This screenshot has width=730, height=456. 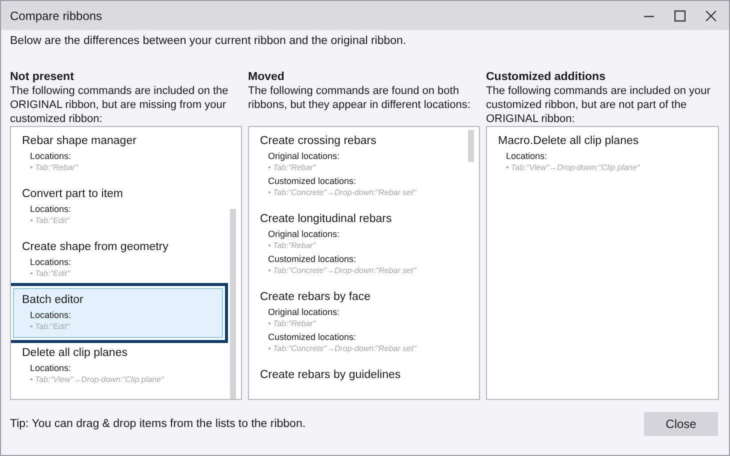 I want to click on command-item: Create crossing rebars Original locations: • Tab:"Rebar" Customized locations: • Tab:"Concrete"→Drop-down:"Rebar set", so click(x=356, y=166).